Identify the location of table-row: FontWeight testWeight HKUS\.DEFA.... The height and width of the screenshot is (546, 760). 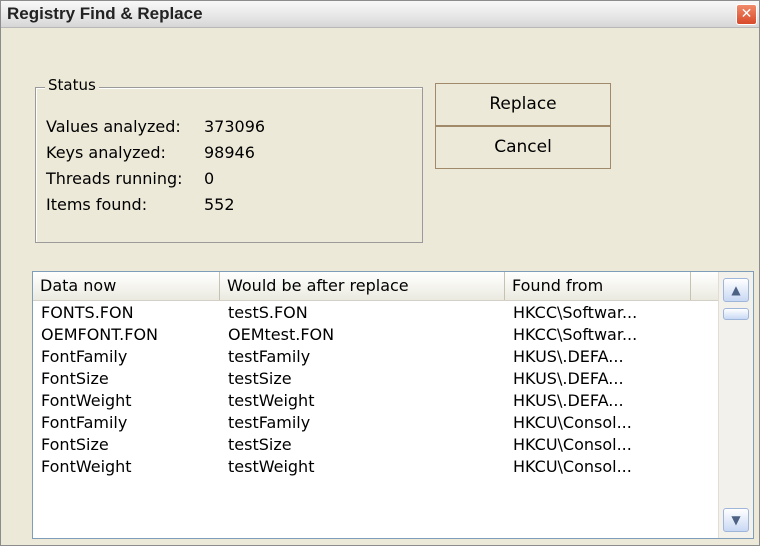
(376, 401).